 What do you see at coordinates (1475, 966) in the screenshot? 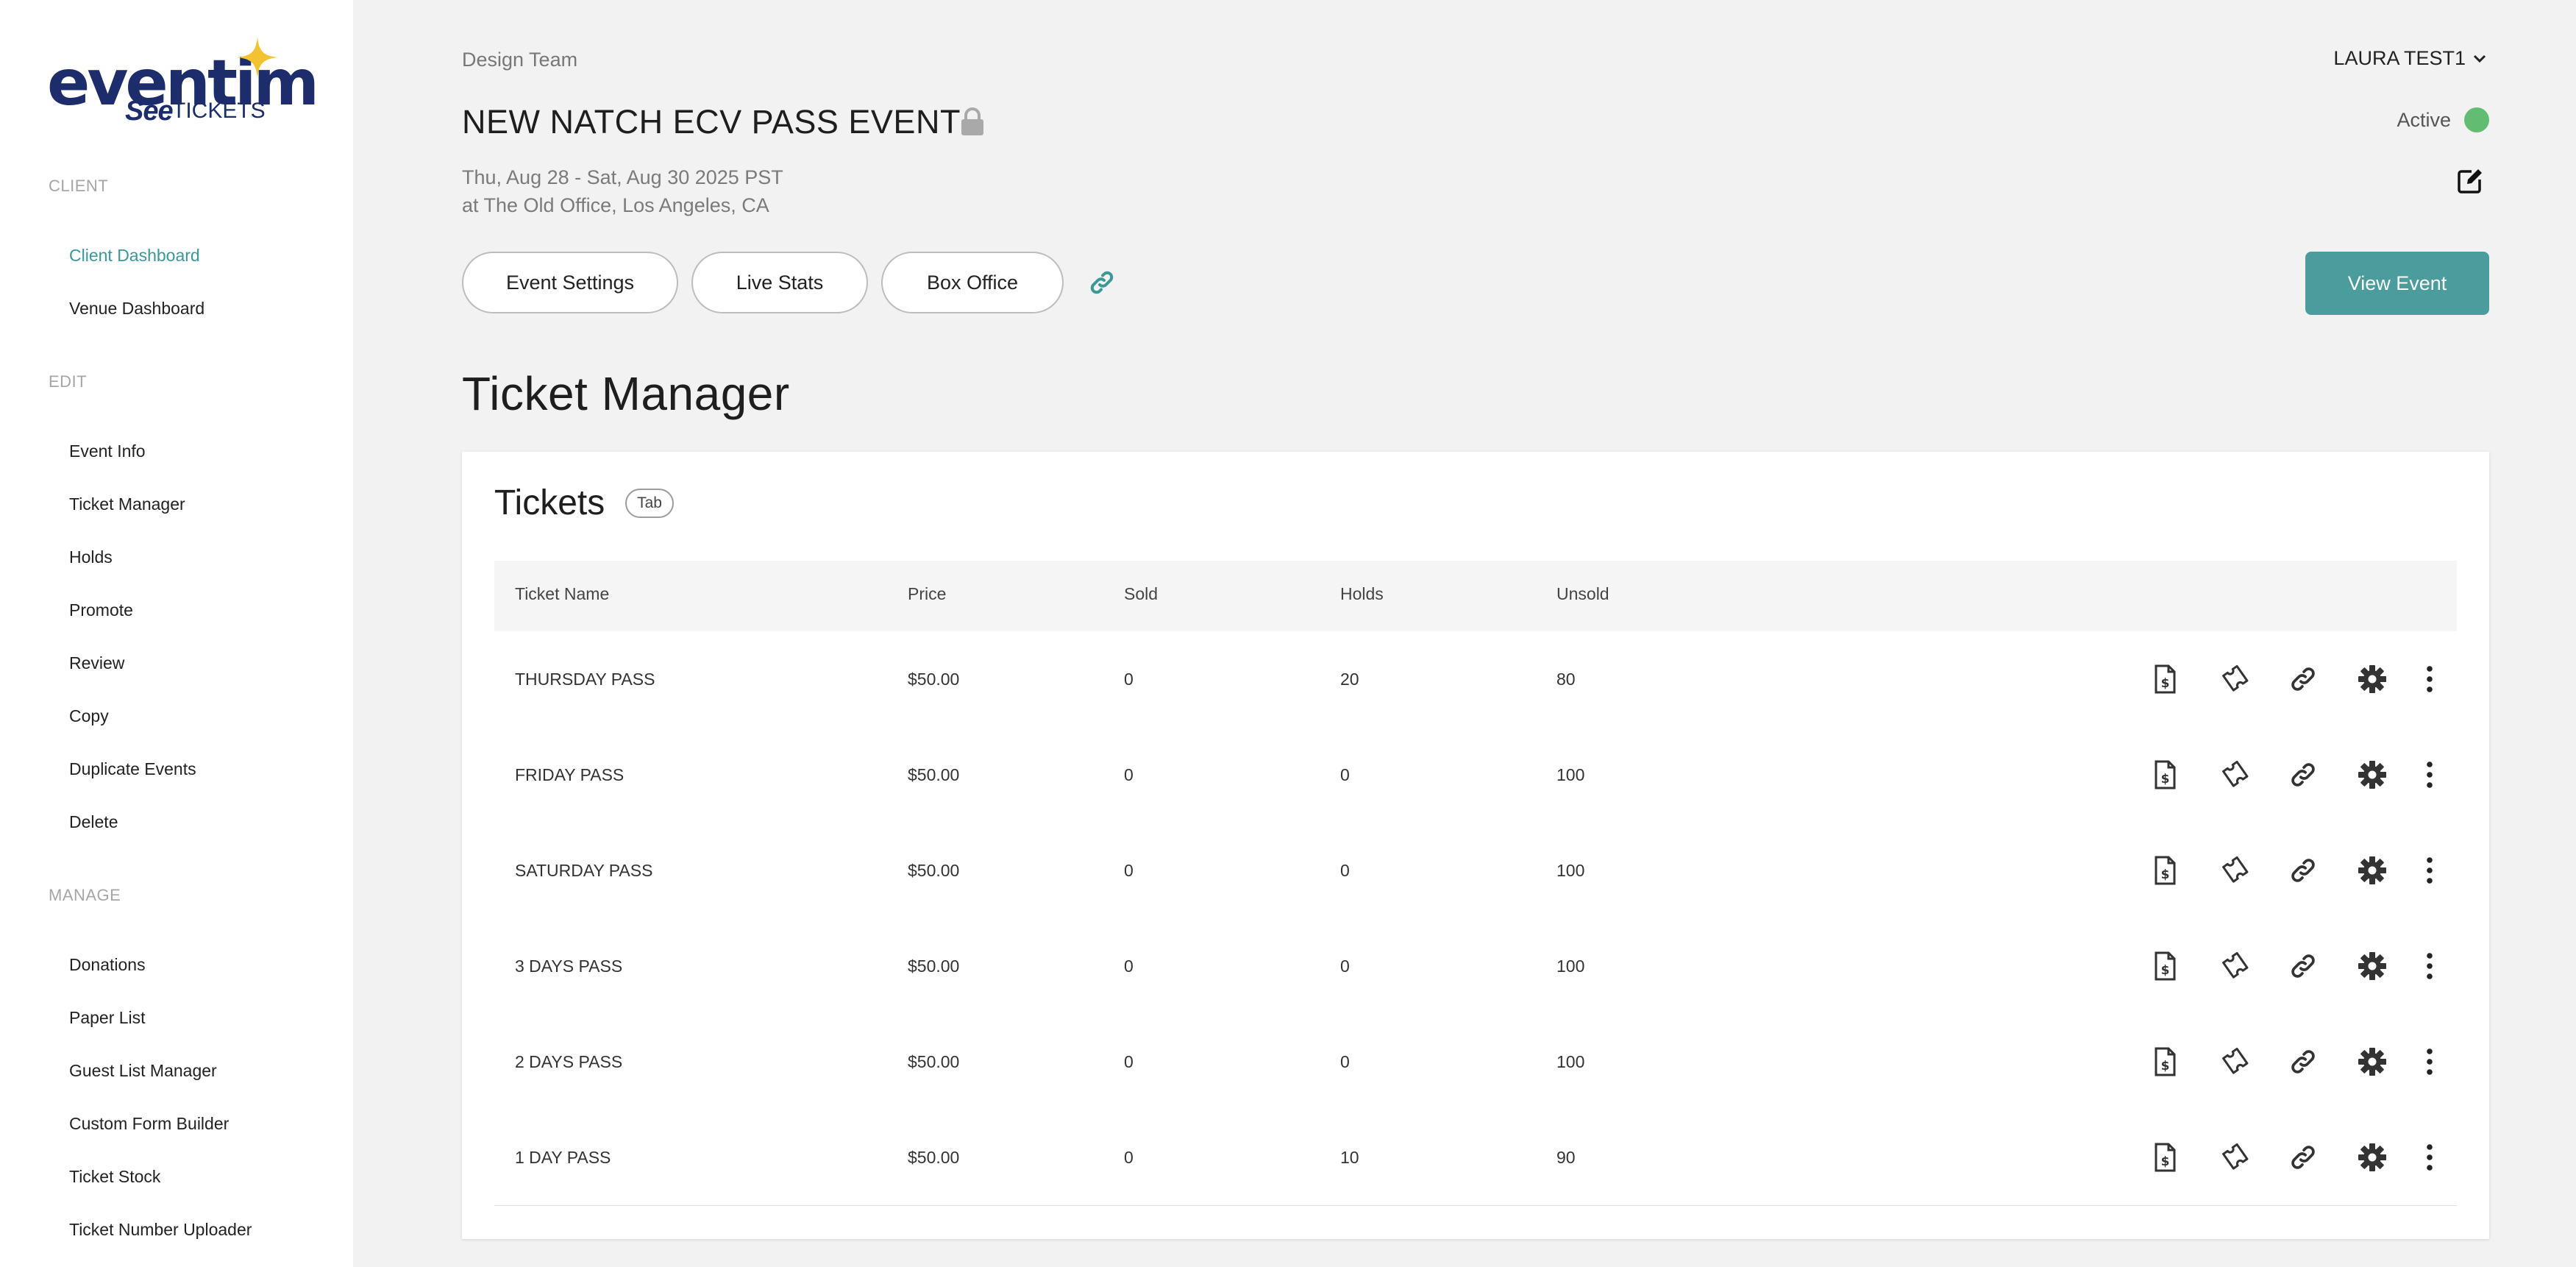
I see `table-row: 3 DAYS PASS $50.00 0 0 100 $` at bounding box center [1475, 966].